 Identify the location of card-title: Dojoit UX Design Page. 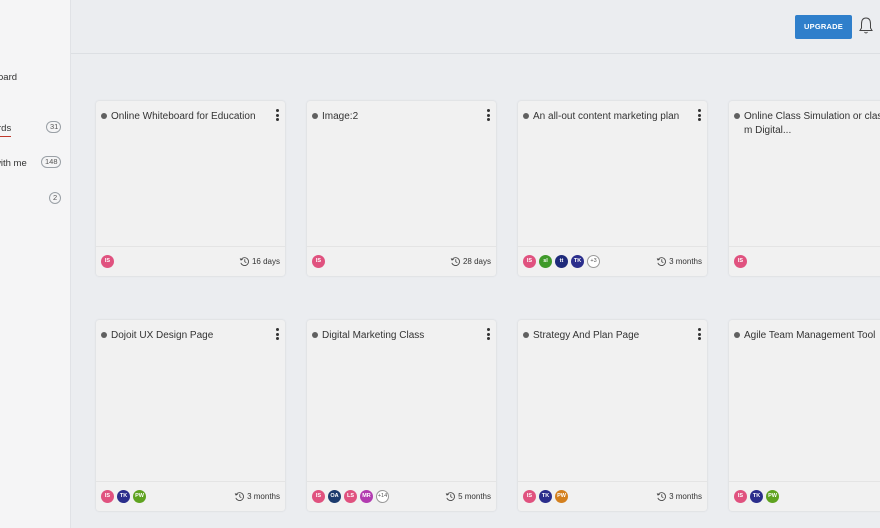
(162, 335).